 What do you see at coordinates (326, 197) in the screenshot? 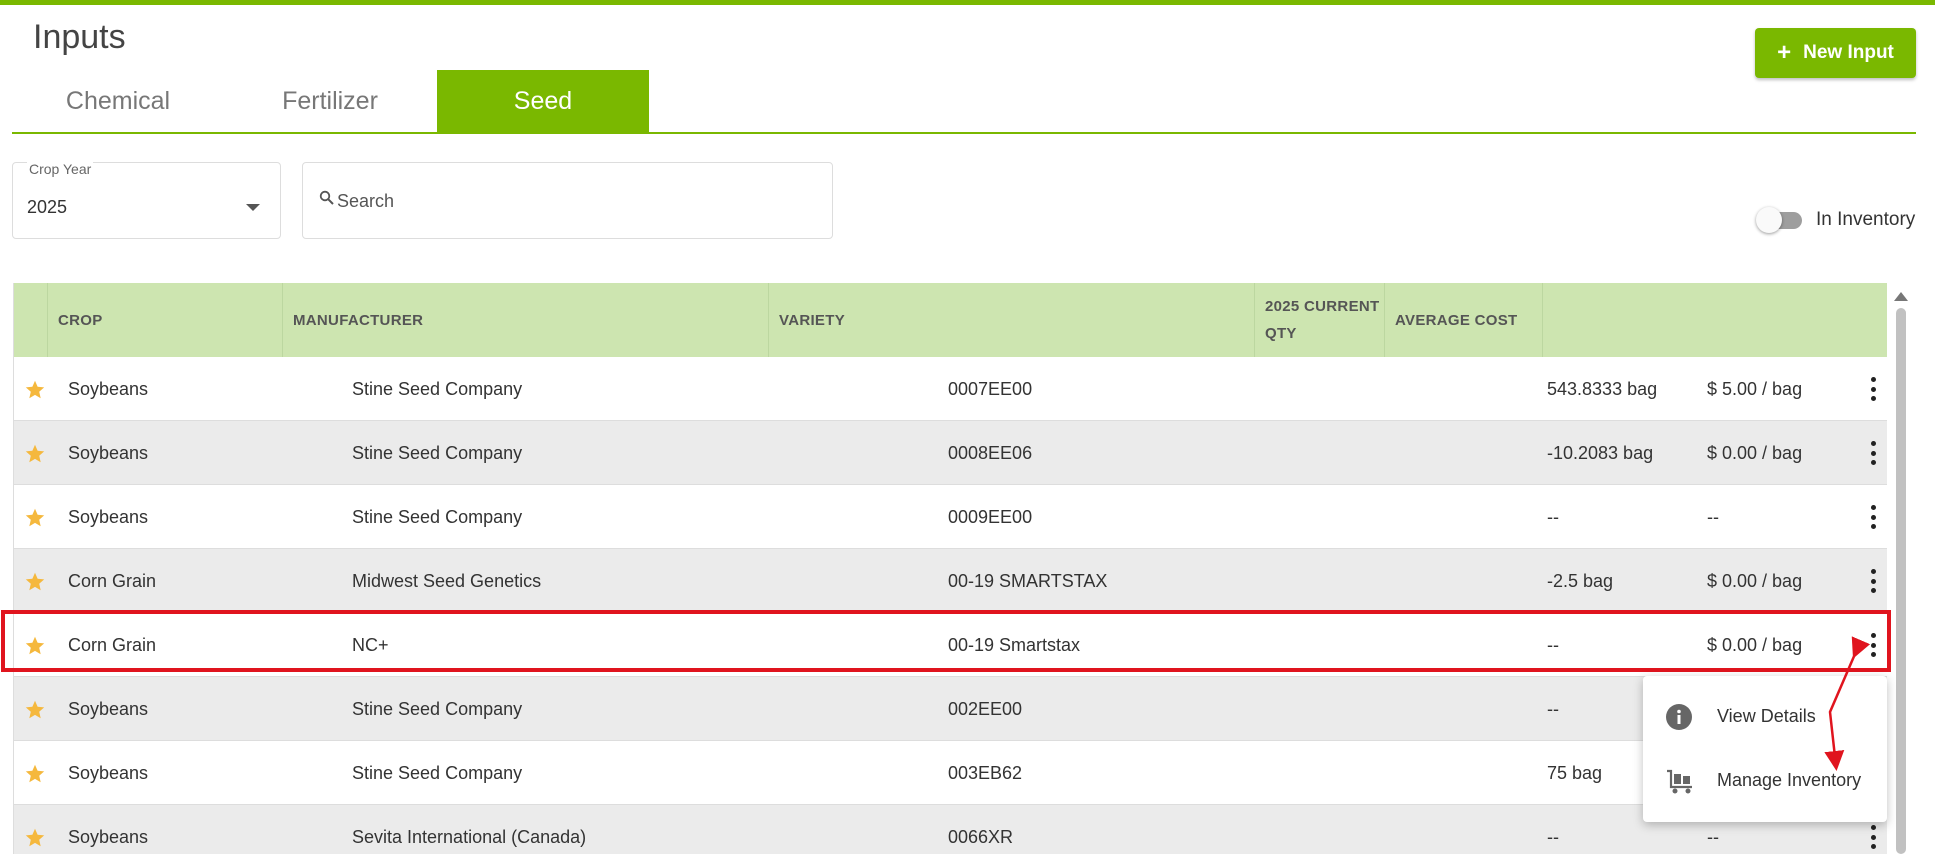
I see `search-icon` at bounding box center [326, 197].